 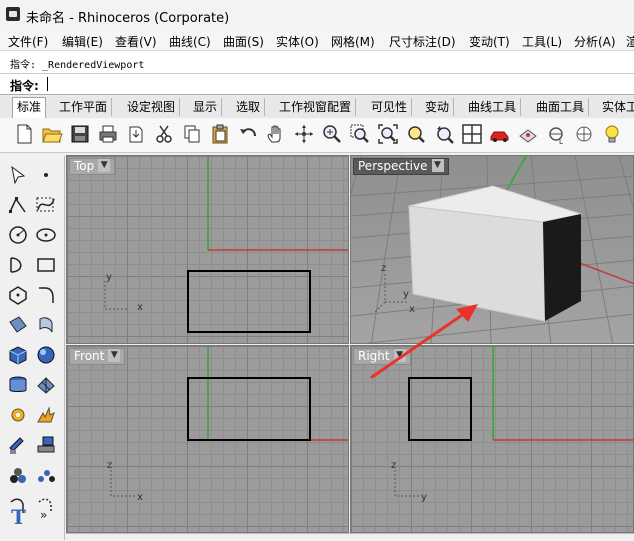 I want to click on top-scene: y x, so click(x=226, y=244).